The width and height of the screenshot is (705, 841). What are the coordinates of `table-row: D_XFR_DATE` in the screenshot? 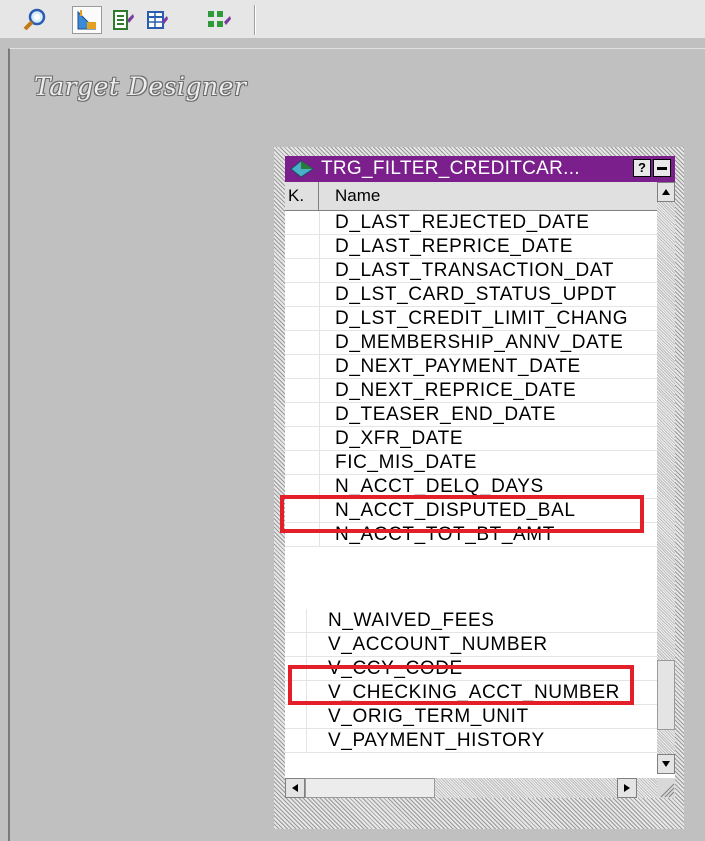 It's located at (471, 439).